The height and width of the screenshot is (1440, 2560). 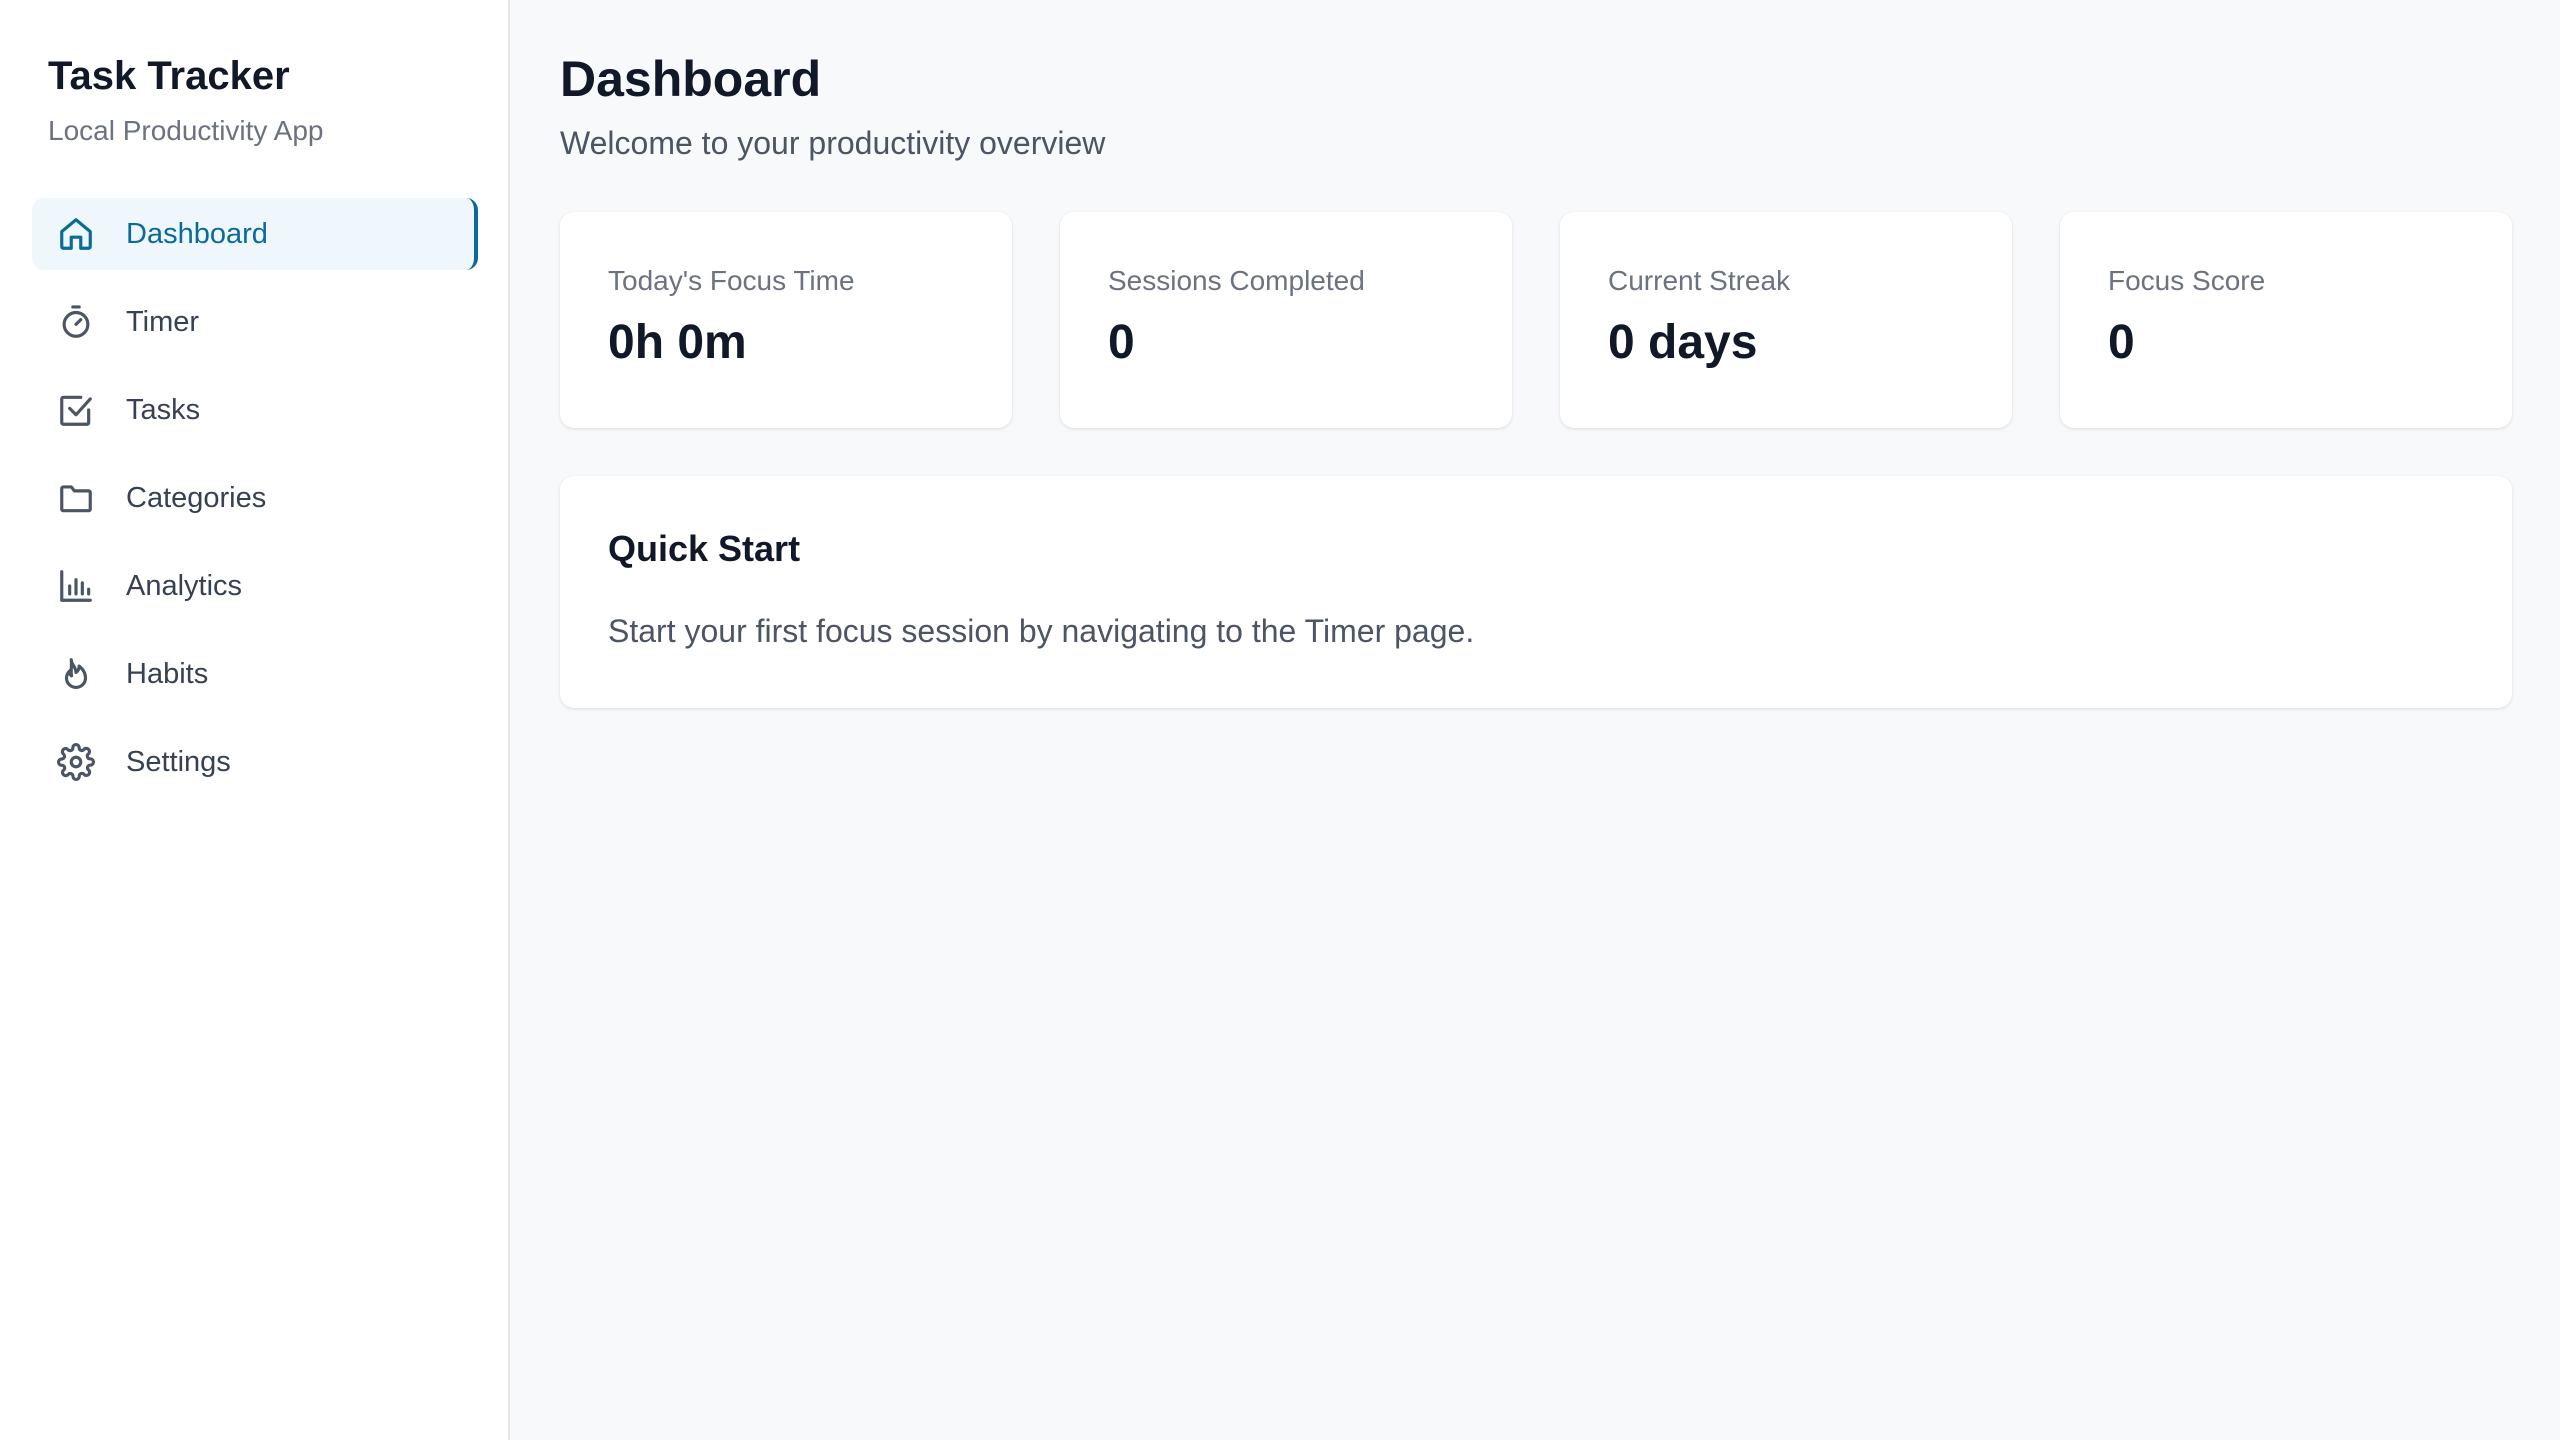 What do you see at coordinates (76, 322) in the screenshot?
I see `stopwatch-icon` at bounding box center [76, 322].